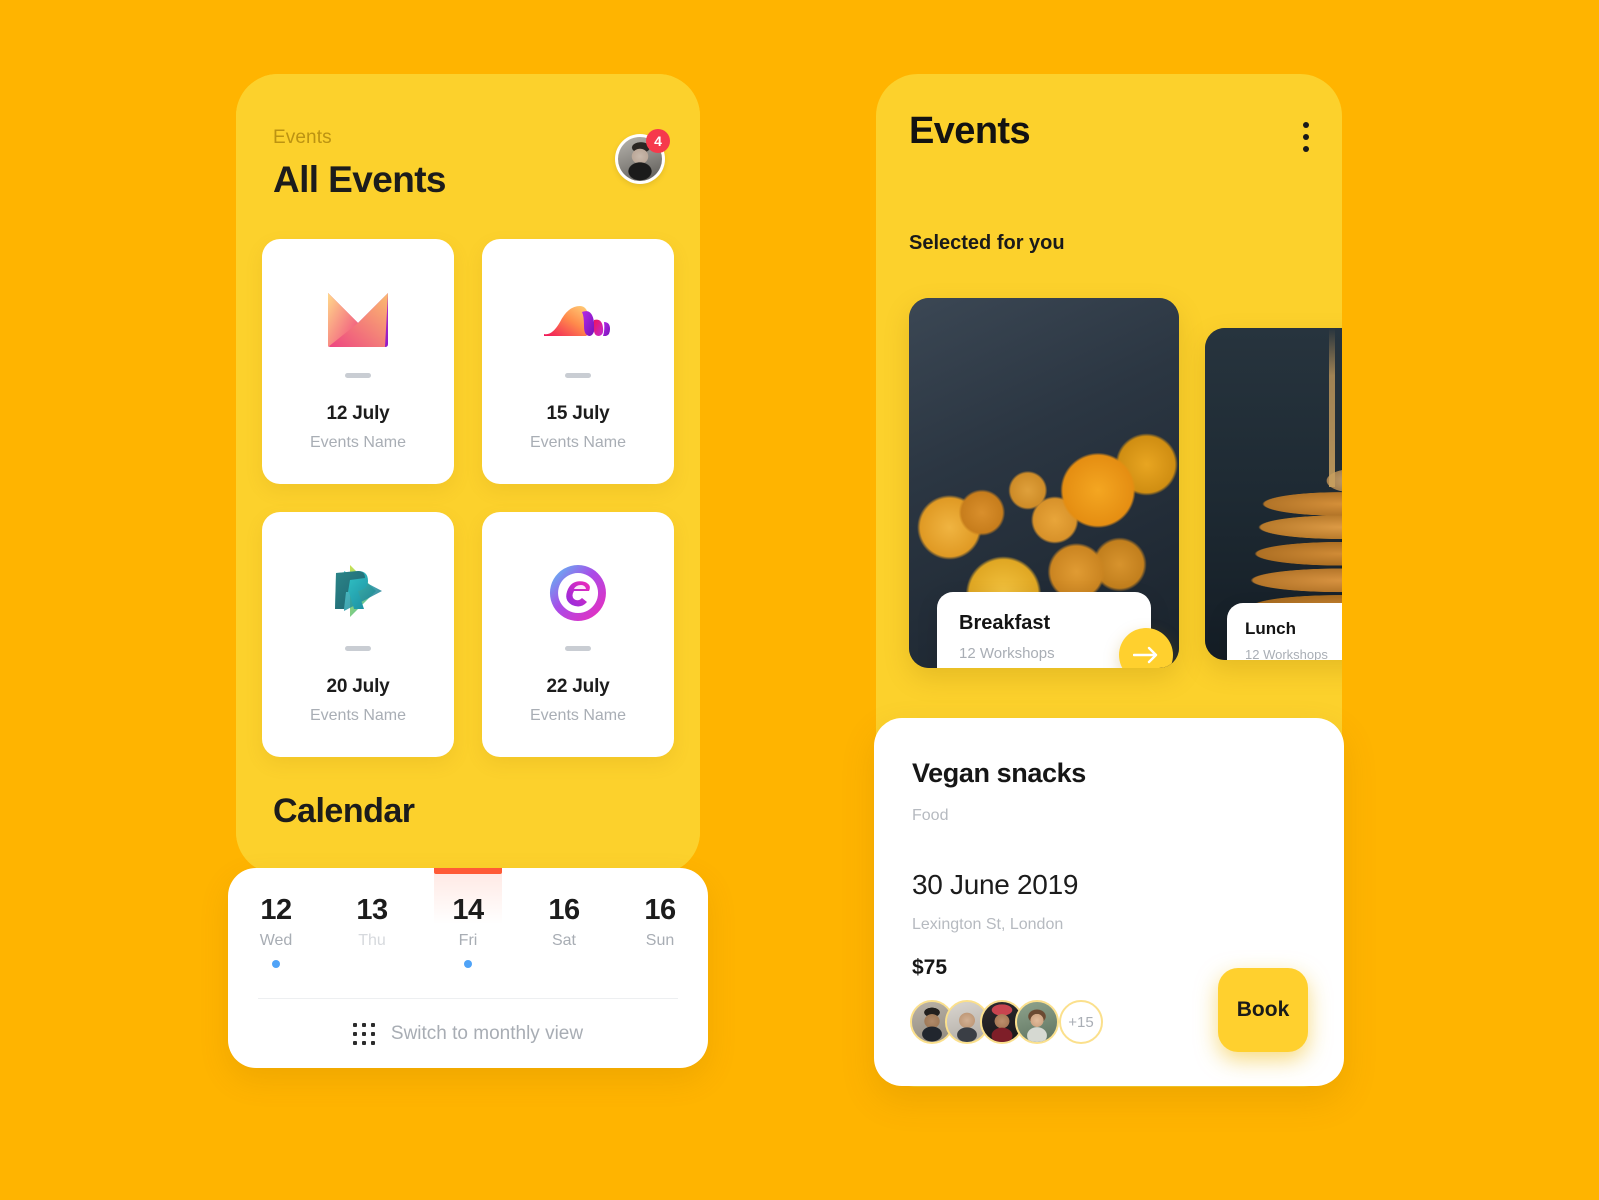 The width and height of the screenshot is (1599, 1200). Describe the element at coordinates (995, 884) in the screenshot. I see `event-detail-date: 30 June 2019` at that location.